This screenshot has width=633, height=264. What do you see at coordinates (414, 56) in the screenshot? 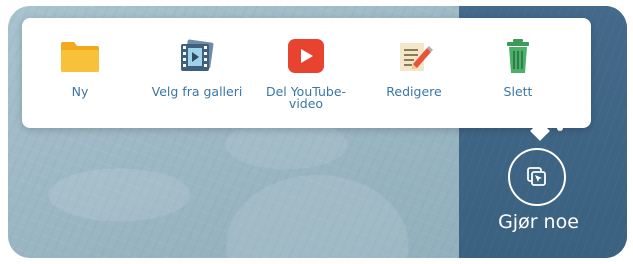
I see `edit-icon` at bounding box center [414, 56].